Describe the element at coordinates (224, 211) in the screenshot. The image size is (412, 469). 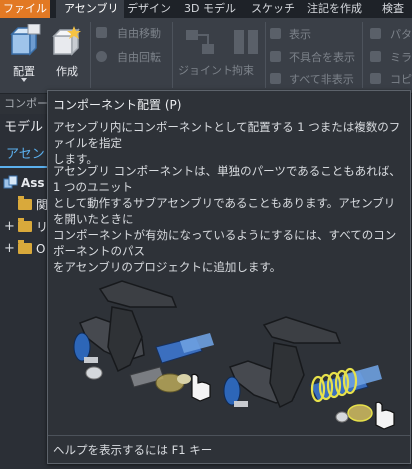
I see `tooltip-line: として動作するサブアセンブリであることもあります。アセンブリを開いたときに` at that location.